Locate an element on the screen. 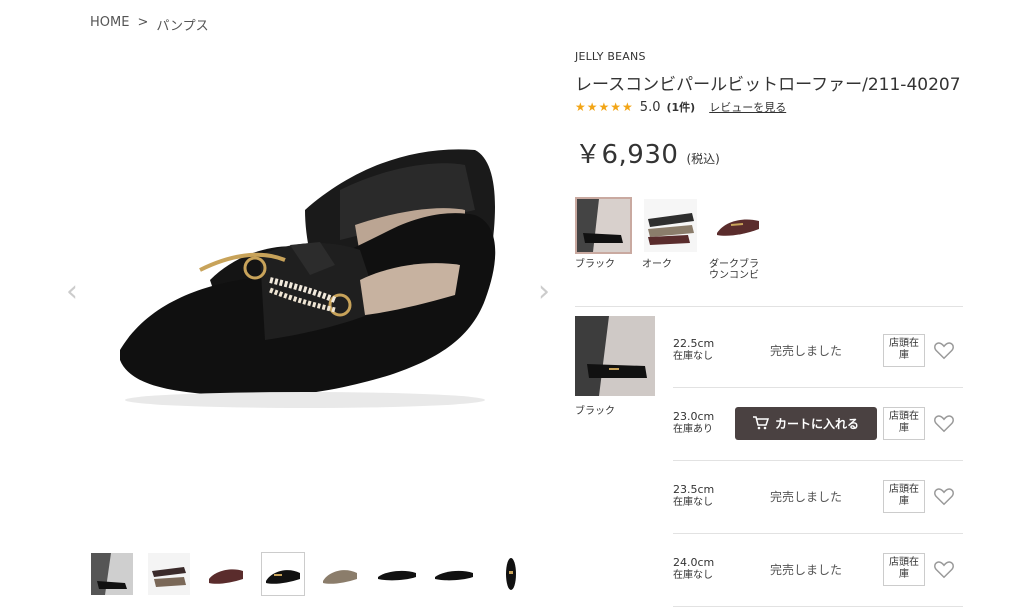 This screenshot has height=609, width=1024. color-label: ブラック is located at coordinates (595, 264).